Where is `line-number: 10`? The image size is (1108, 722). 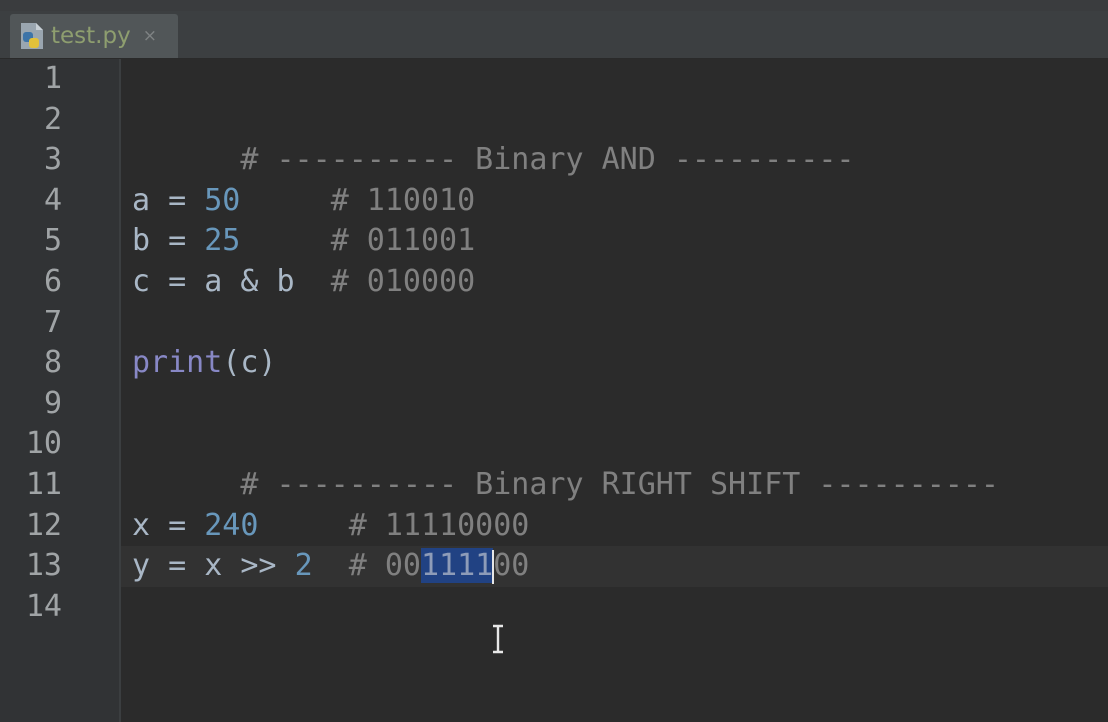 line-number: 10 is located at coordinates (43, 444).